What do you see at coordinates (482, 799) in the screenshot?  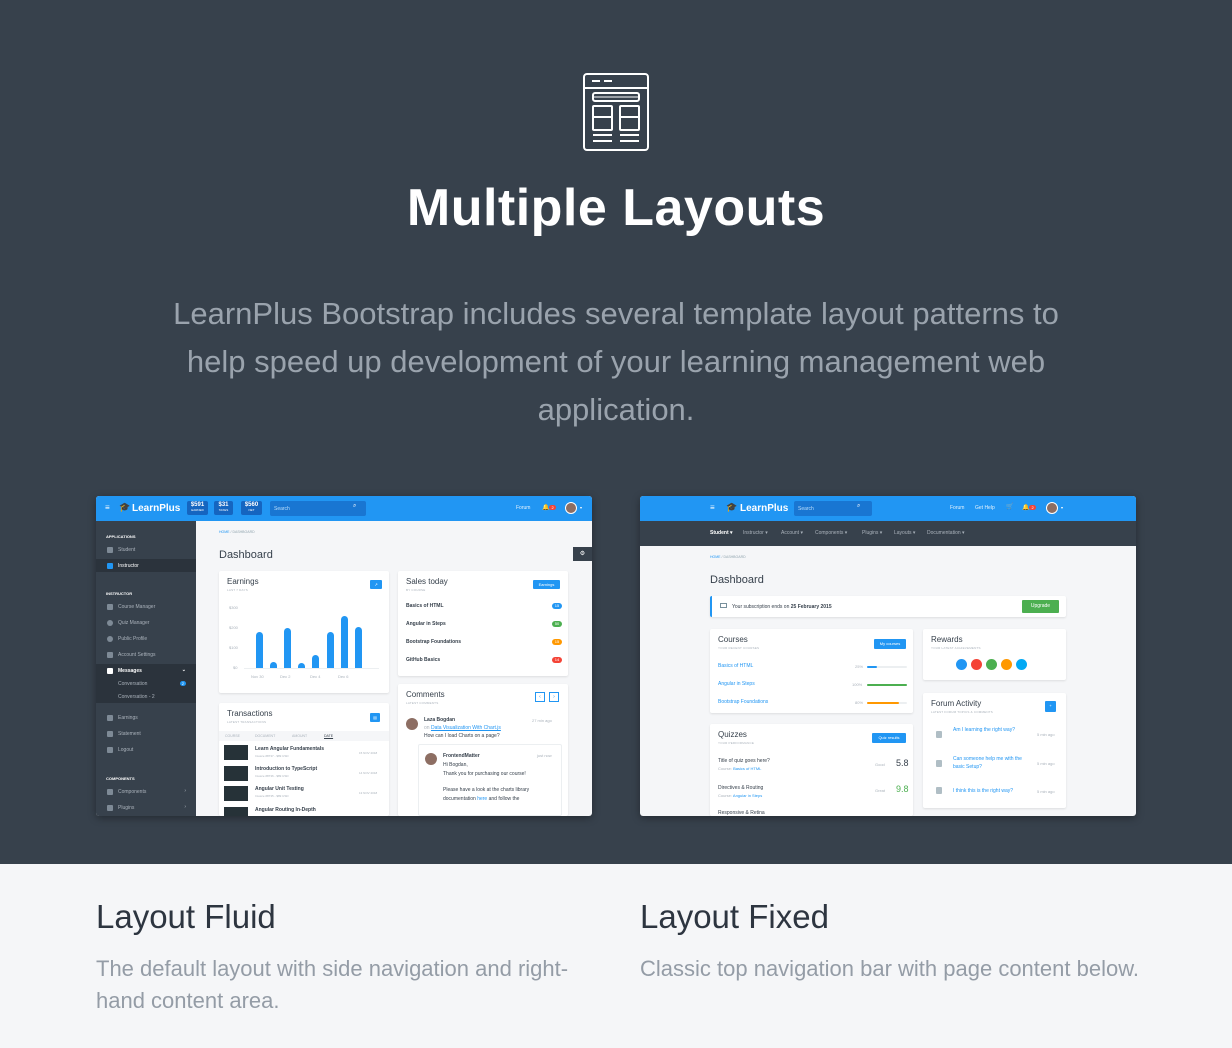 I see `docs-link: here` at bounding box center [482, 799].